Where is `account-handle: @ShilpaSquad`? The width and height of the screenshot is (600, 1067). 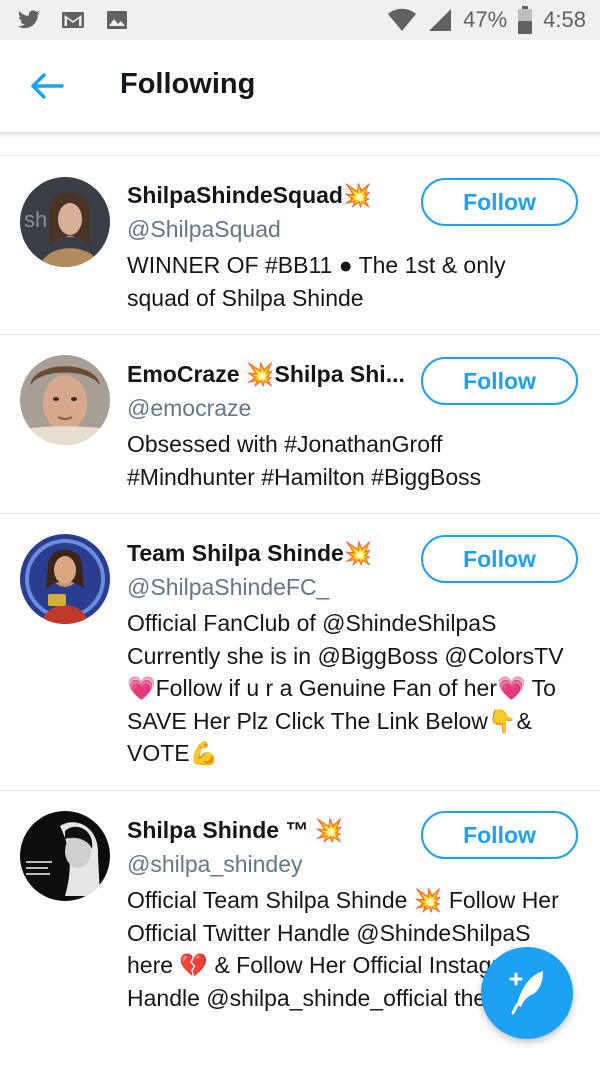 account-handle: @ShilpaSquad is located at coordinates (204, 229).